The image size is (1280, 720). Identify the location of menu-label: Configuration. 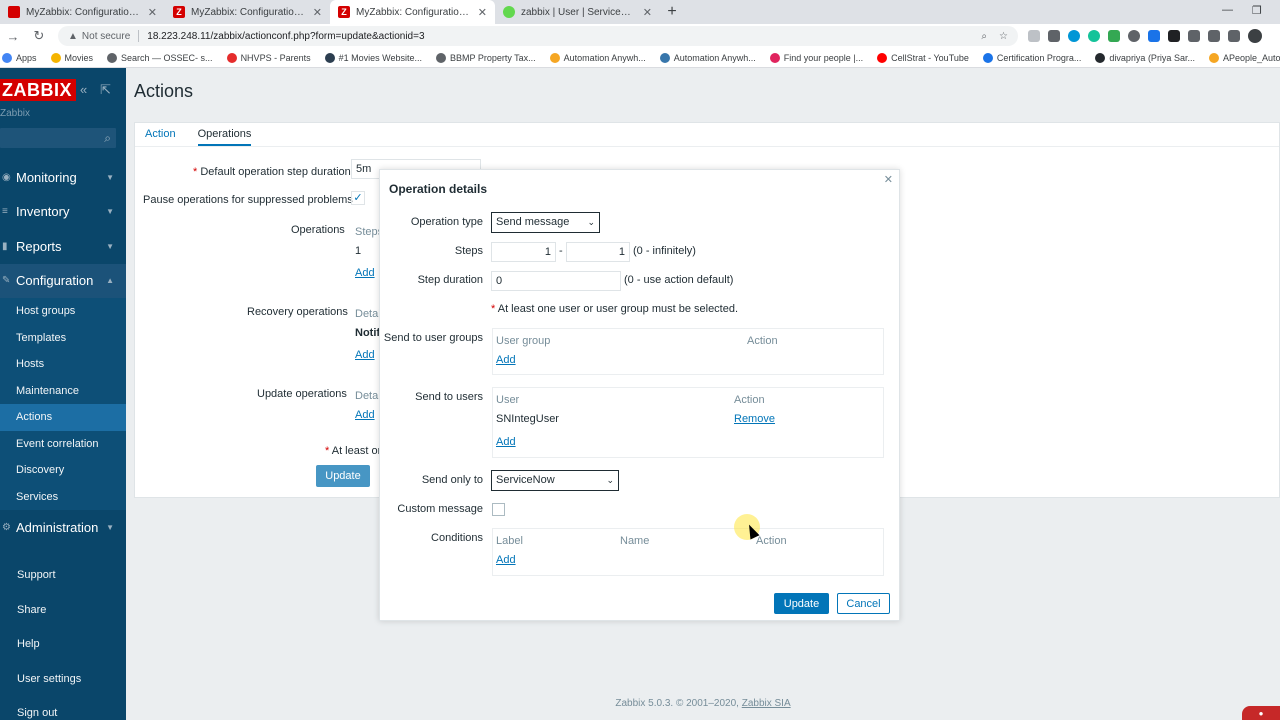
(55, 281).